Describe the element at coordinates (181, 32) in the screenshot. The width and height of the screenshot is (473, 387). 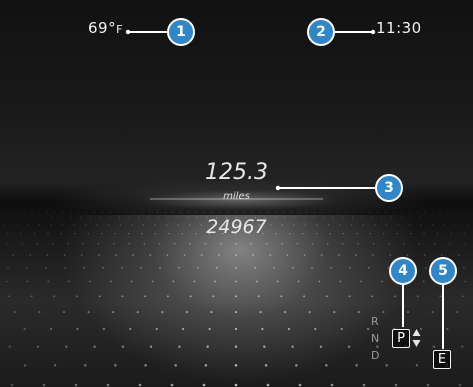
I see `callout-number-1: 1` at that location.